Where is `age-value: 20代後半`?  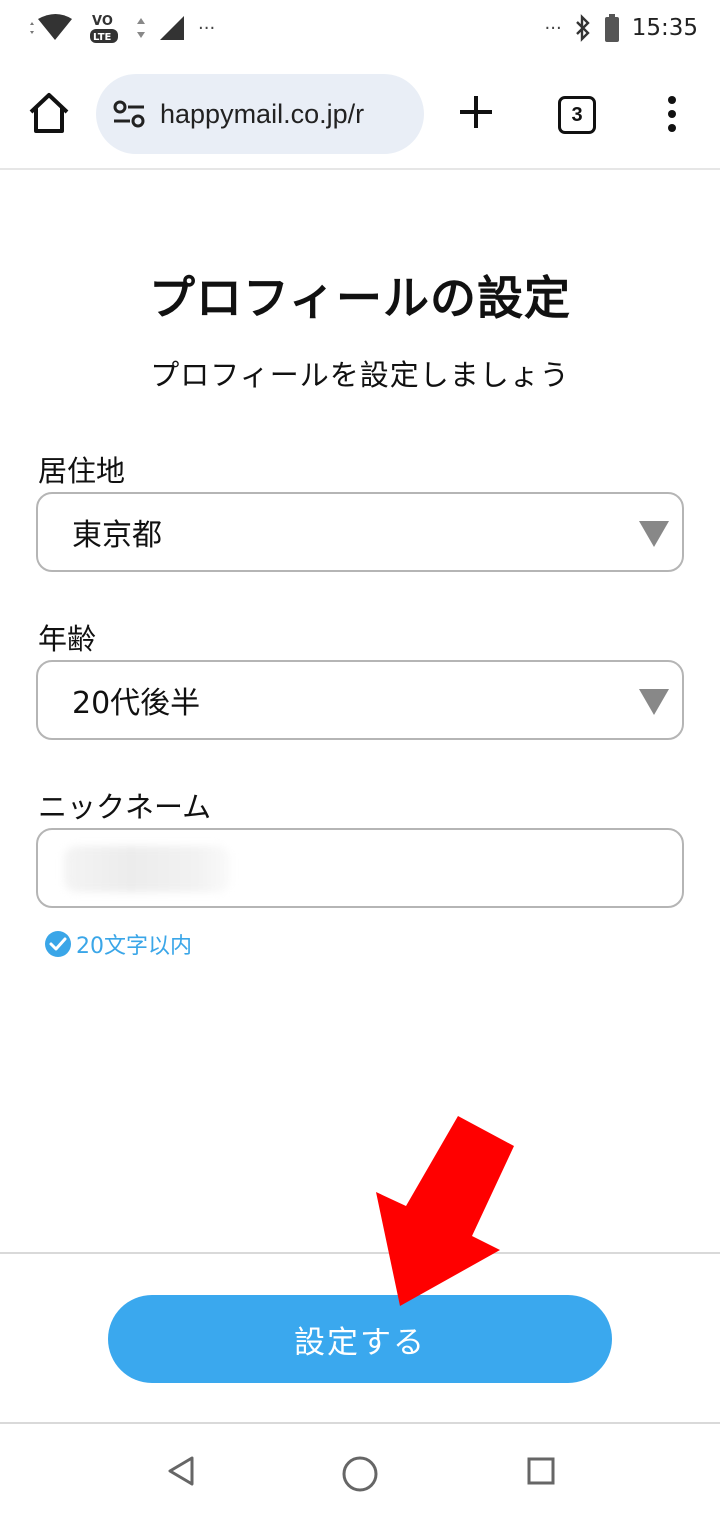
age-value: 20代後半 is located at coordinates (136, 703).